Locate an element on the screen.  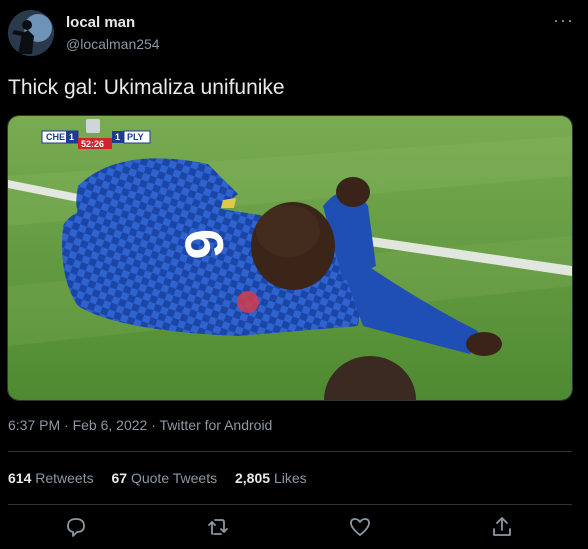
jersey-number: 9 is located at coordinates (205, 243).